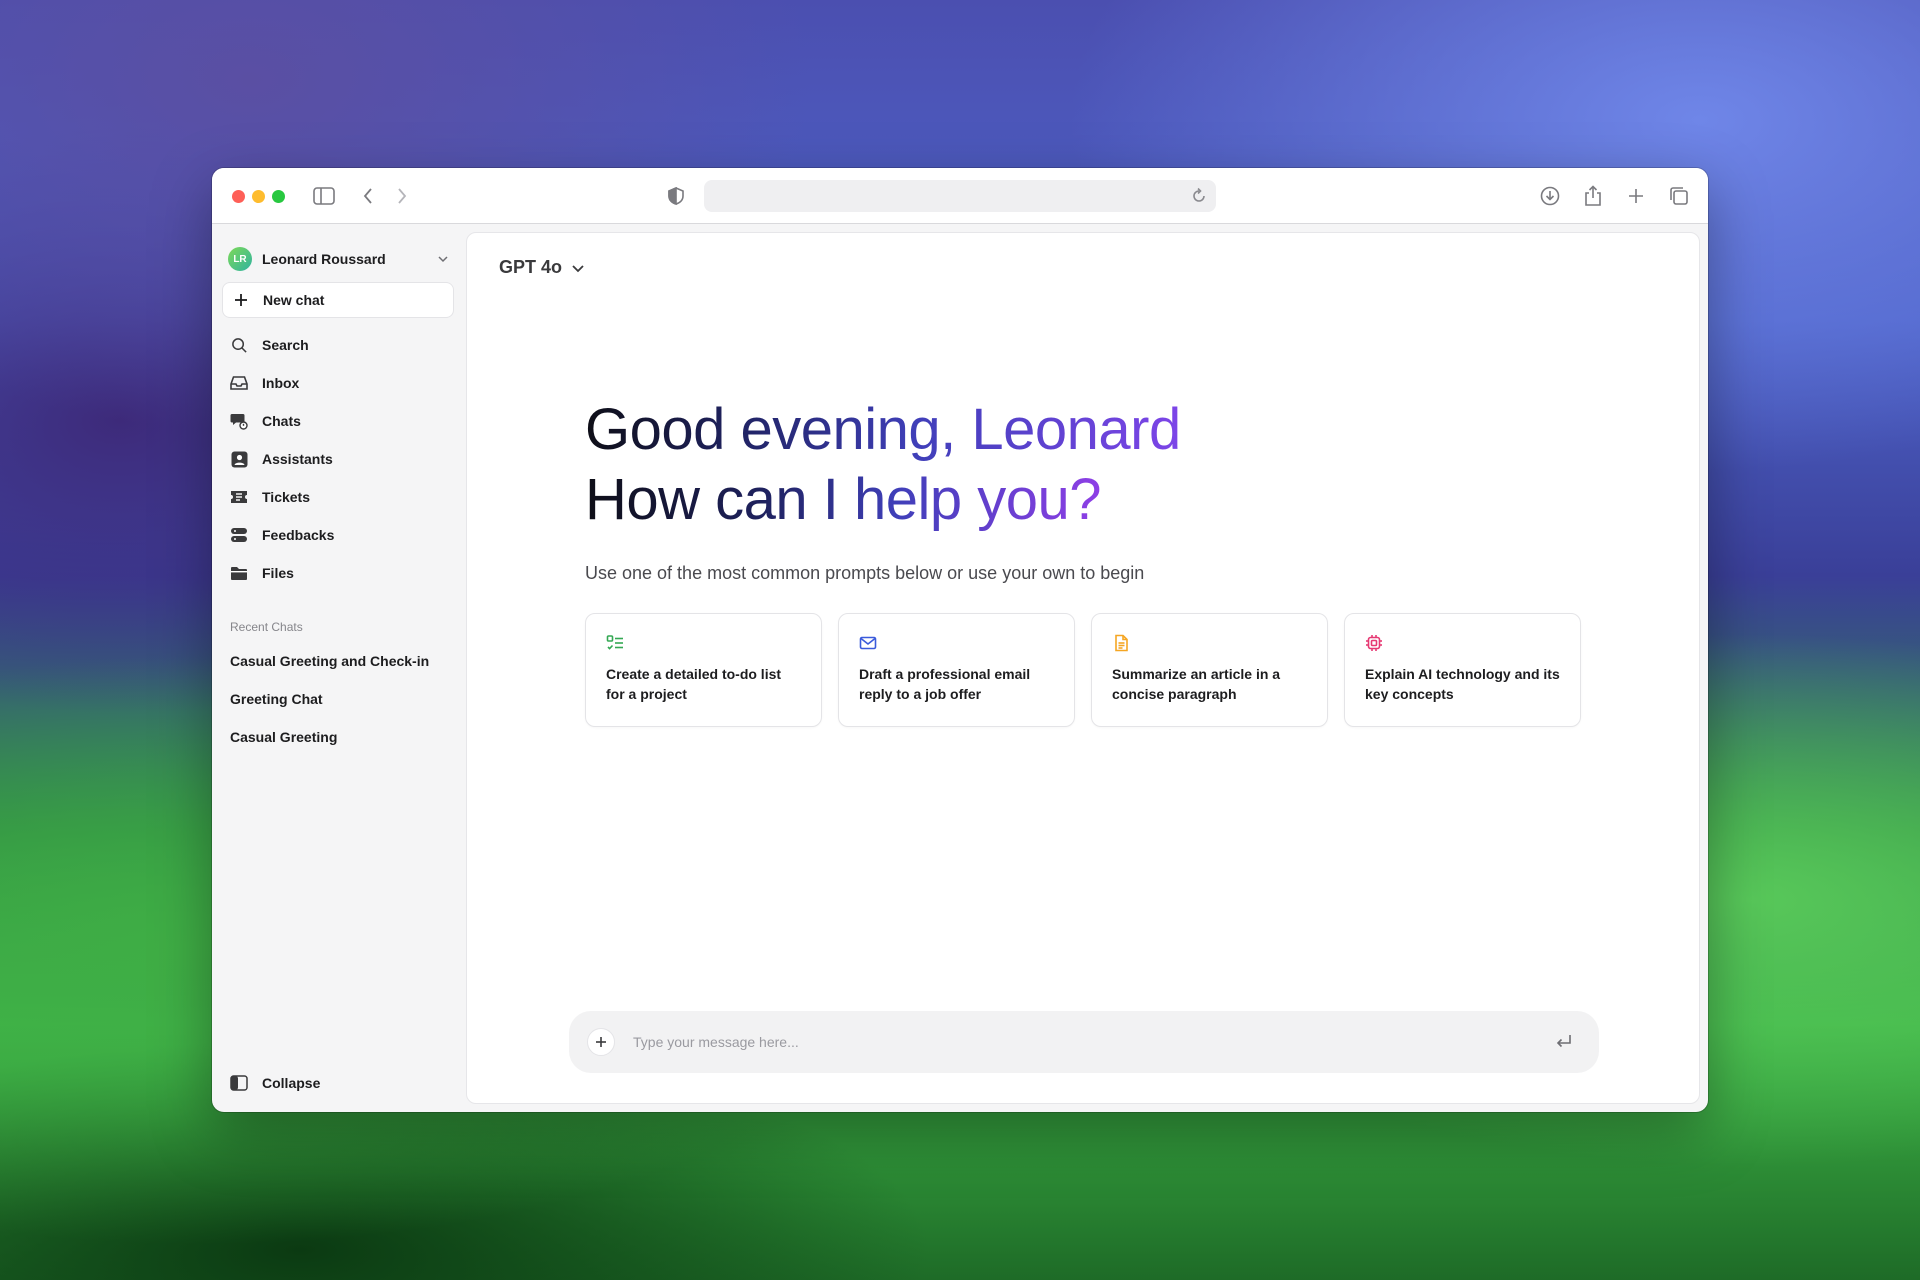  Describe the element at coordinates (1073, 1042) in the screenshot. I see `message-input` at that location.